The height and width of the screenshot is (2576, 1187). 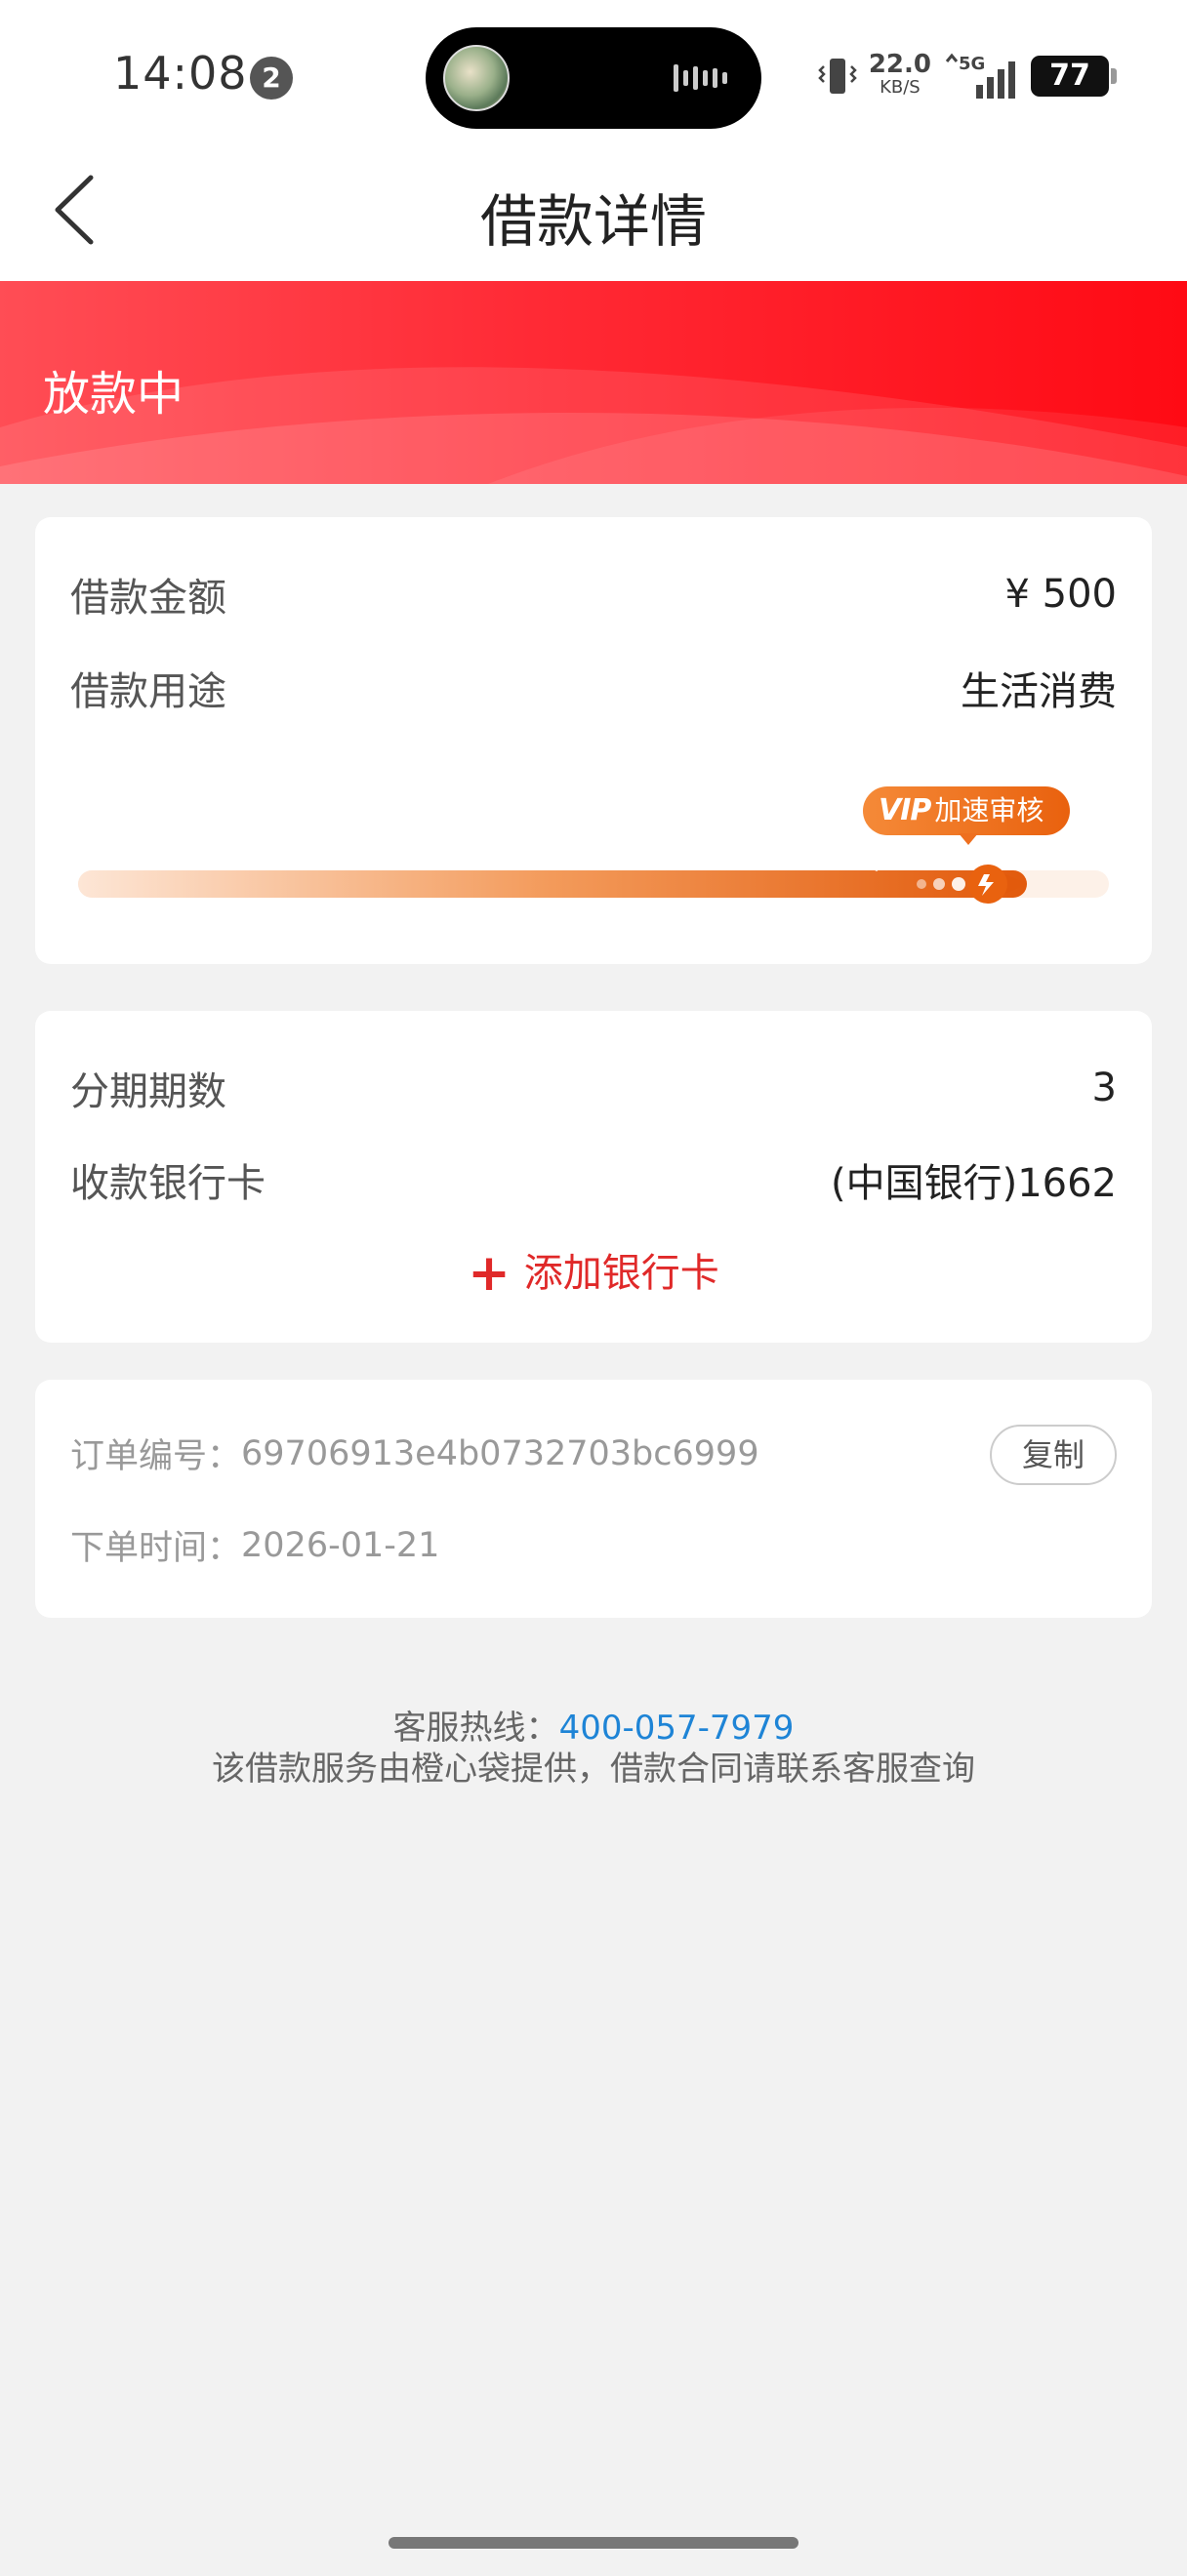 I want to click on add-bank-card-label: 添加银行卡, so click(x=621, y=1273).